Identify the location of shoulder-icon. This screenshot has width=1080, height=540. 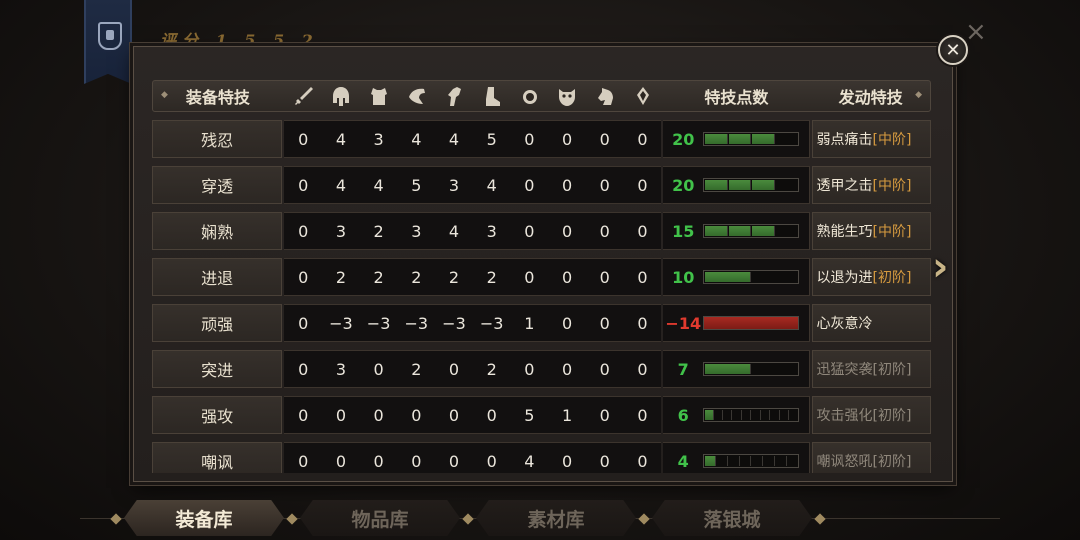
(416, 96).